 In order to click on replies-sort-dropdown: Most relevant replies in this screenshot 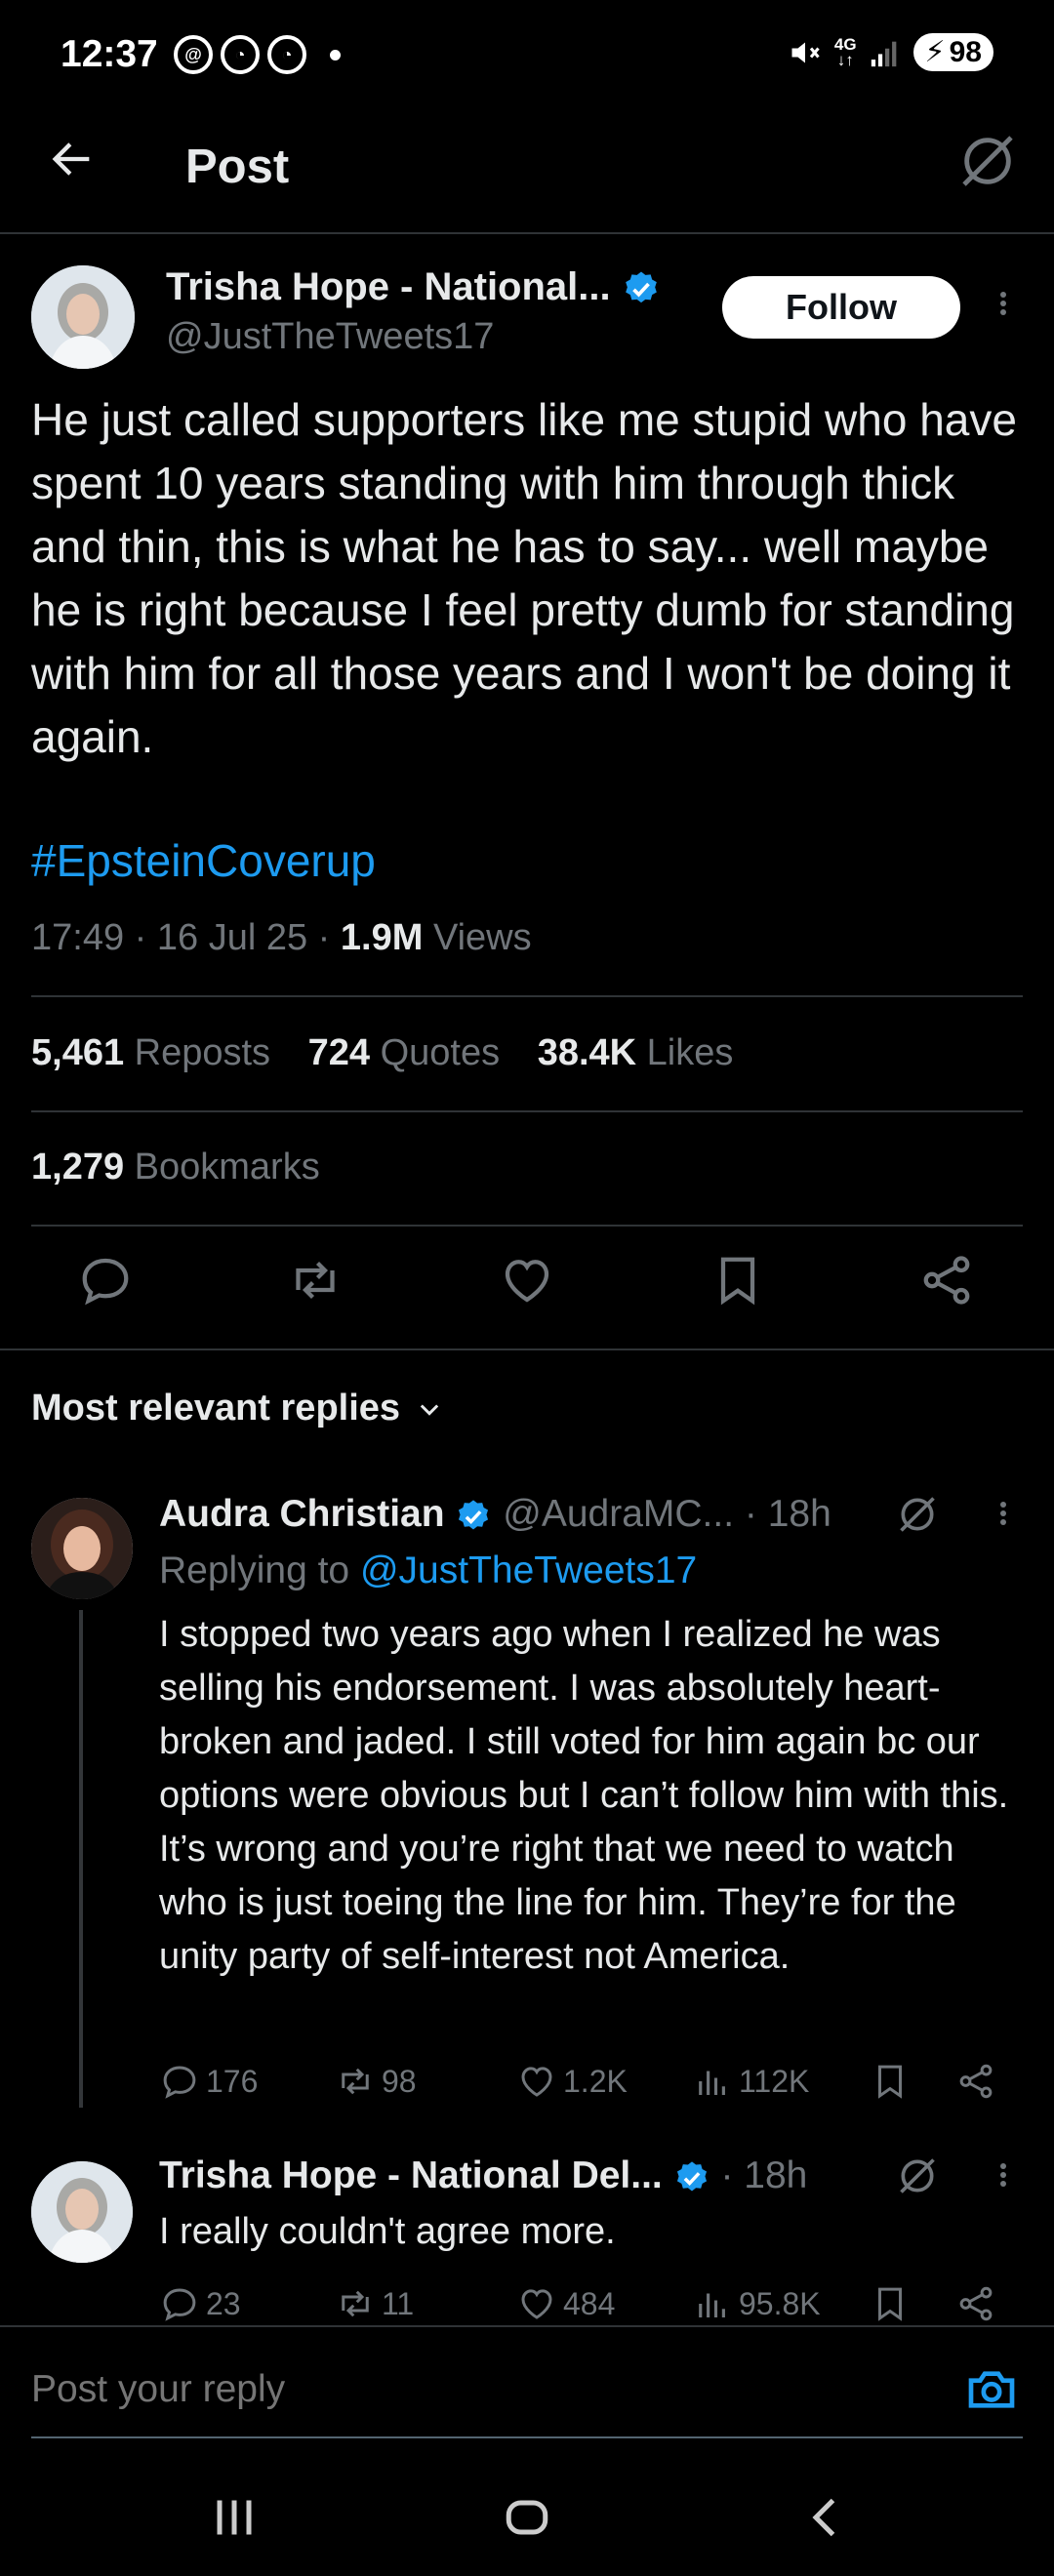, I will do `click(237, 1408)`.